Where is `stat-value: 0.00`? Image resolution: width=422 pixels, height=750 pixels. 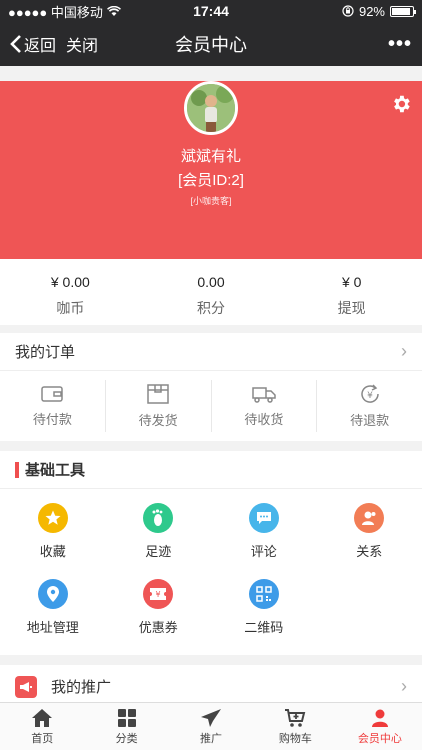 stat-value: 0.00 is located at coordinates (211, 282).